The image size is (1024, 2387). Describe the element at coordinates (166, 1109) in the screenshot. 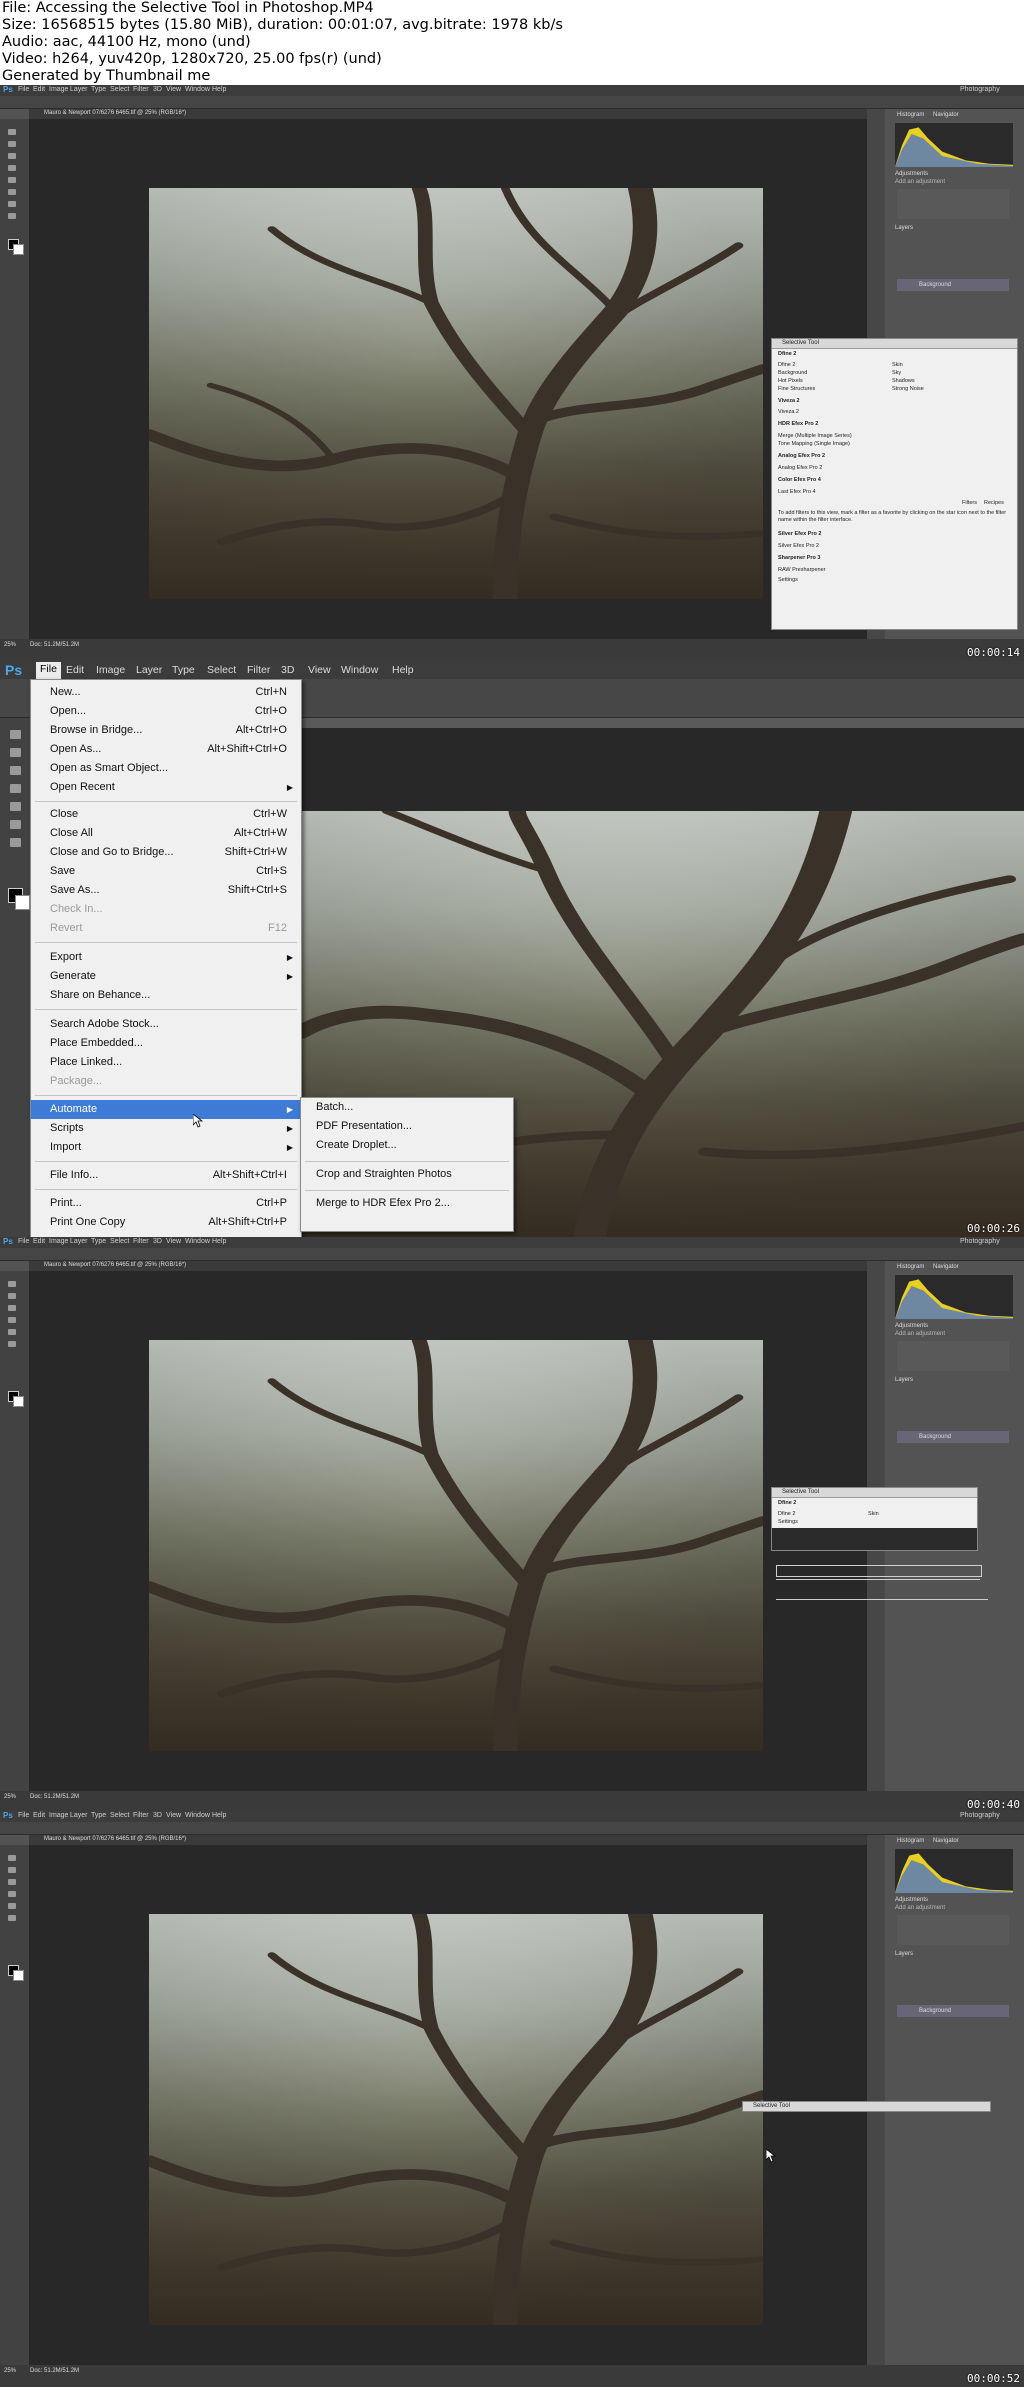

I see `menu-item-automate: Automate ▶` at that location.